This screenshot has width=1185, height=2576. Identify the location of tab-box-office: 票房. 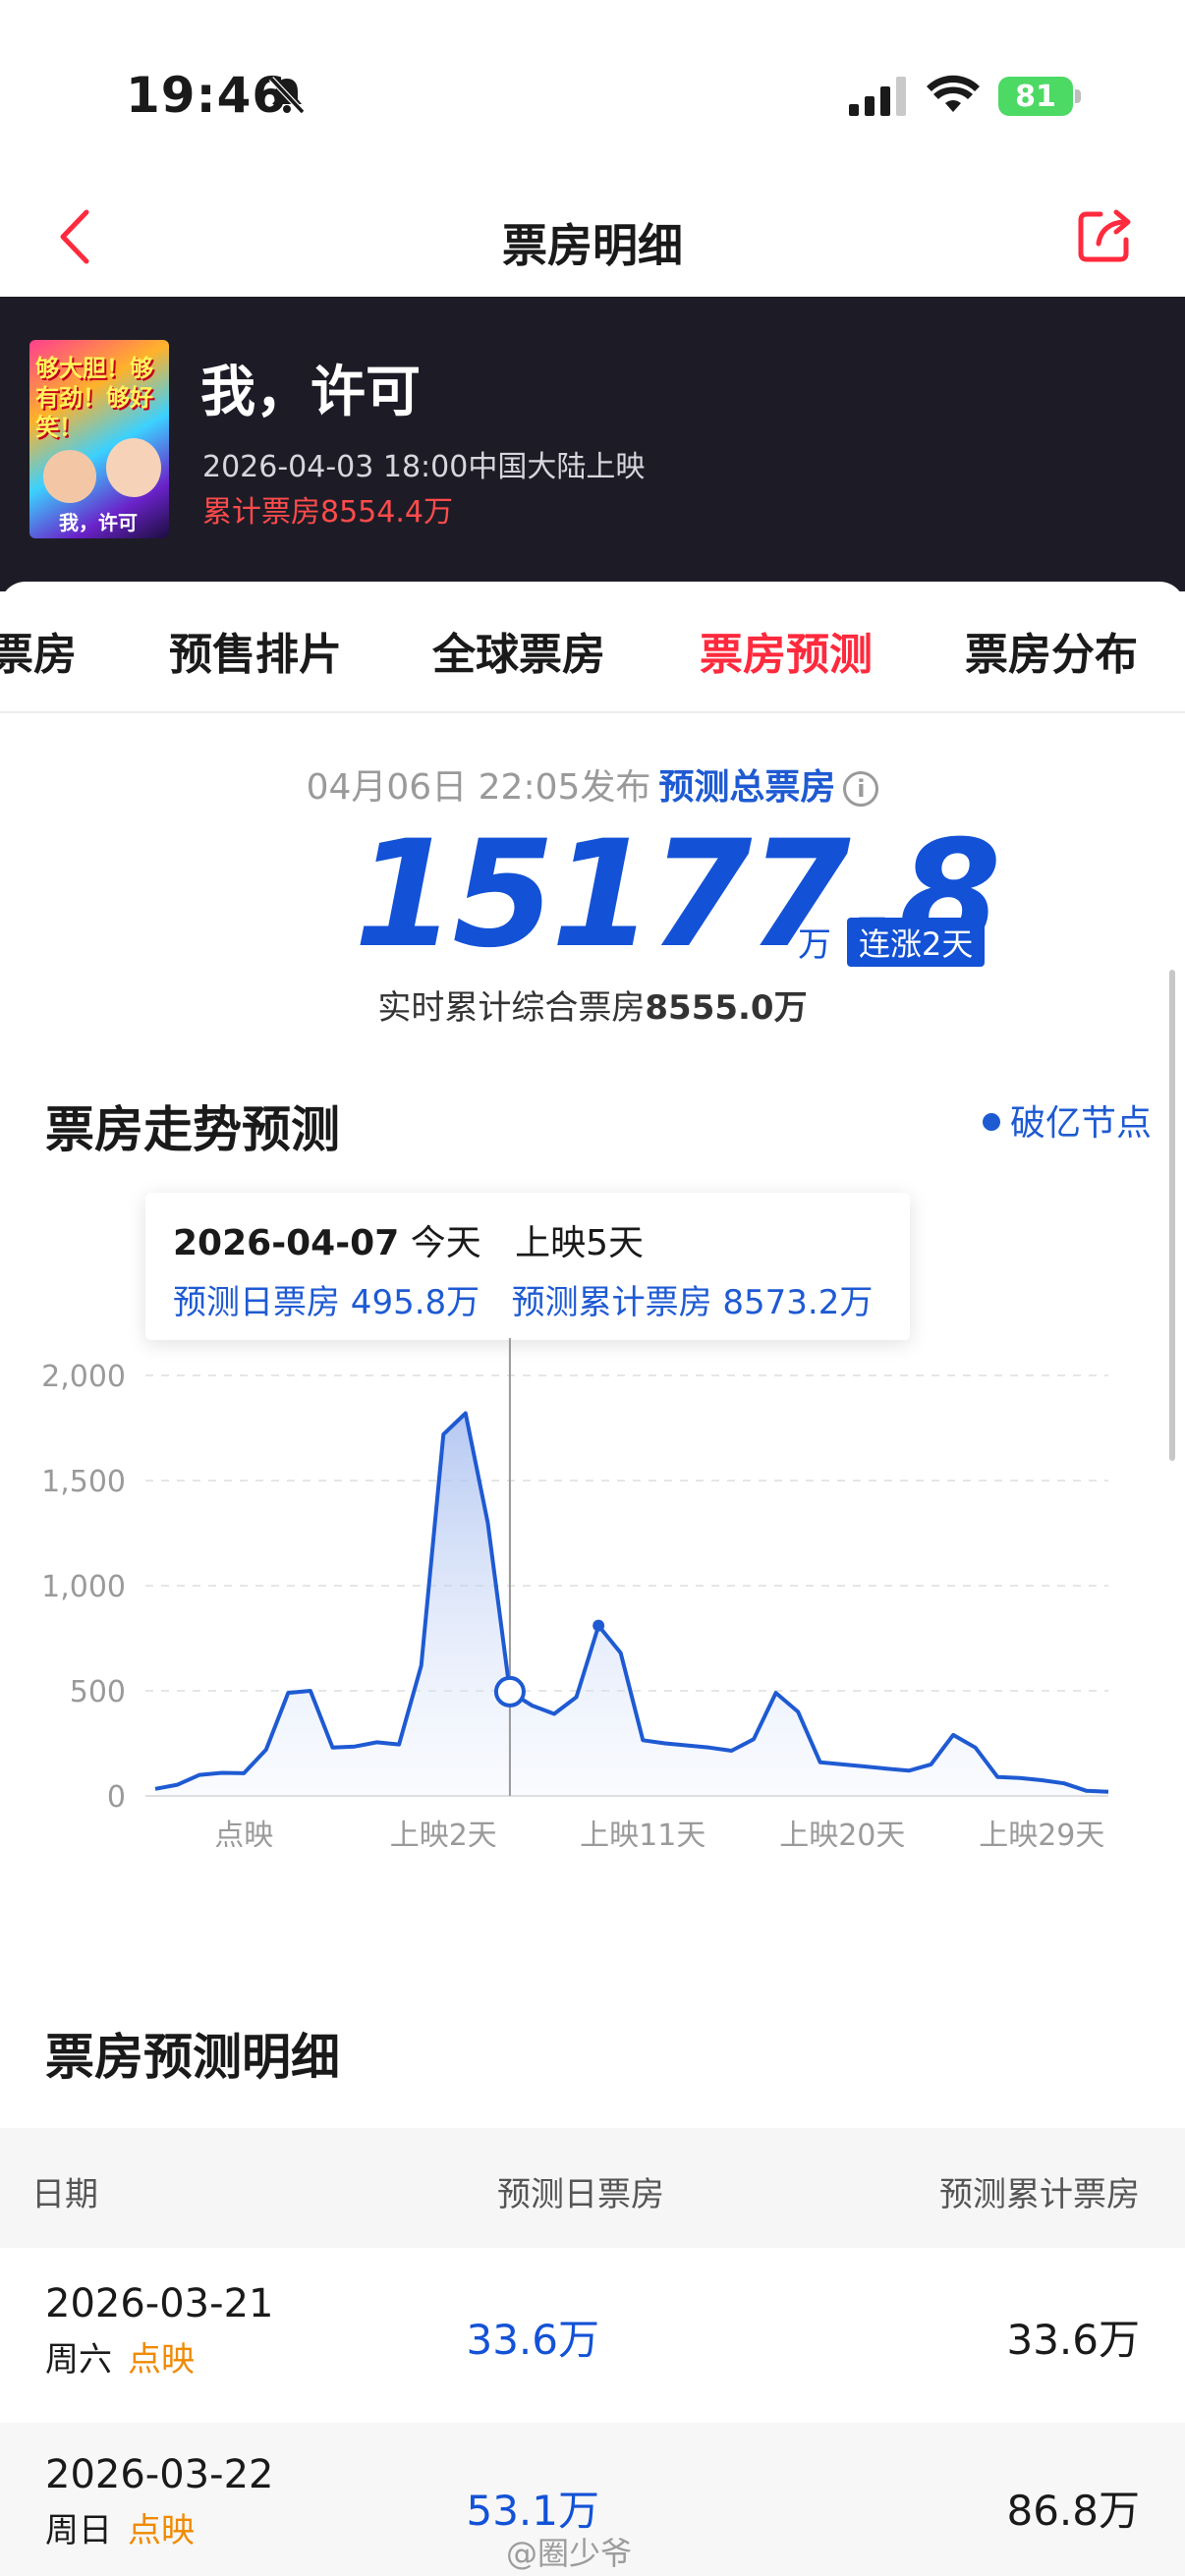
(38, 650).